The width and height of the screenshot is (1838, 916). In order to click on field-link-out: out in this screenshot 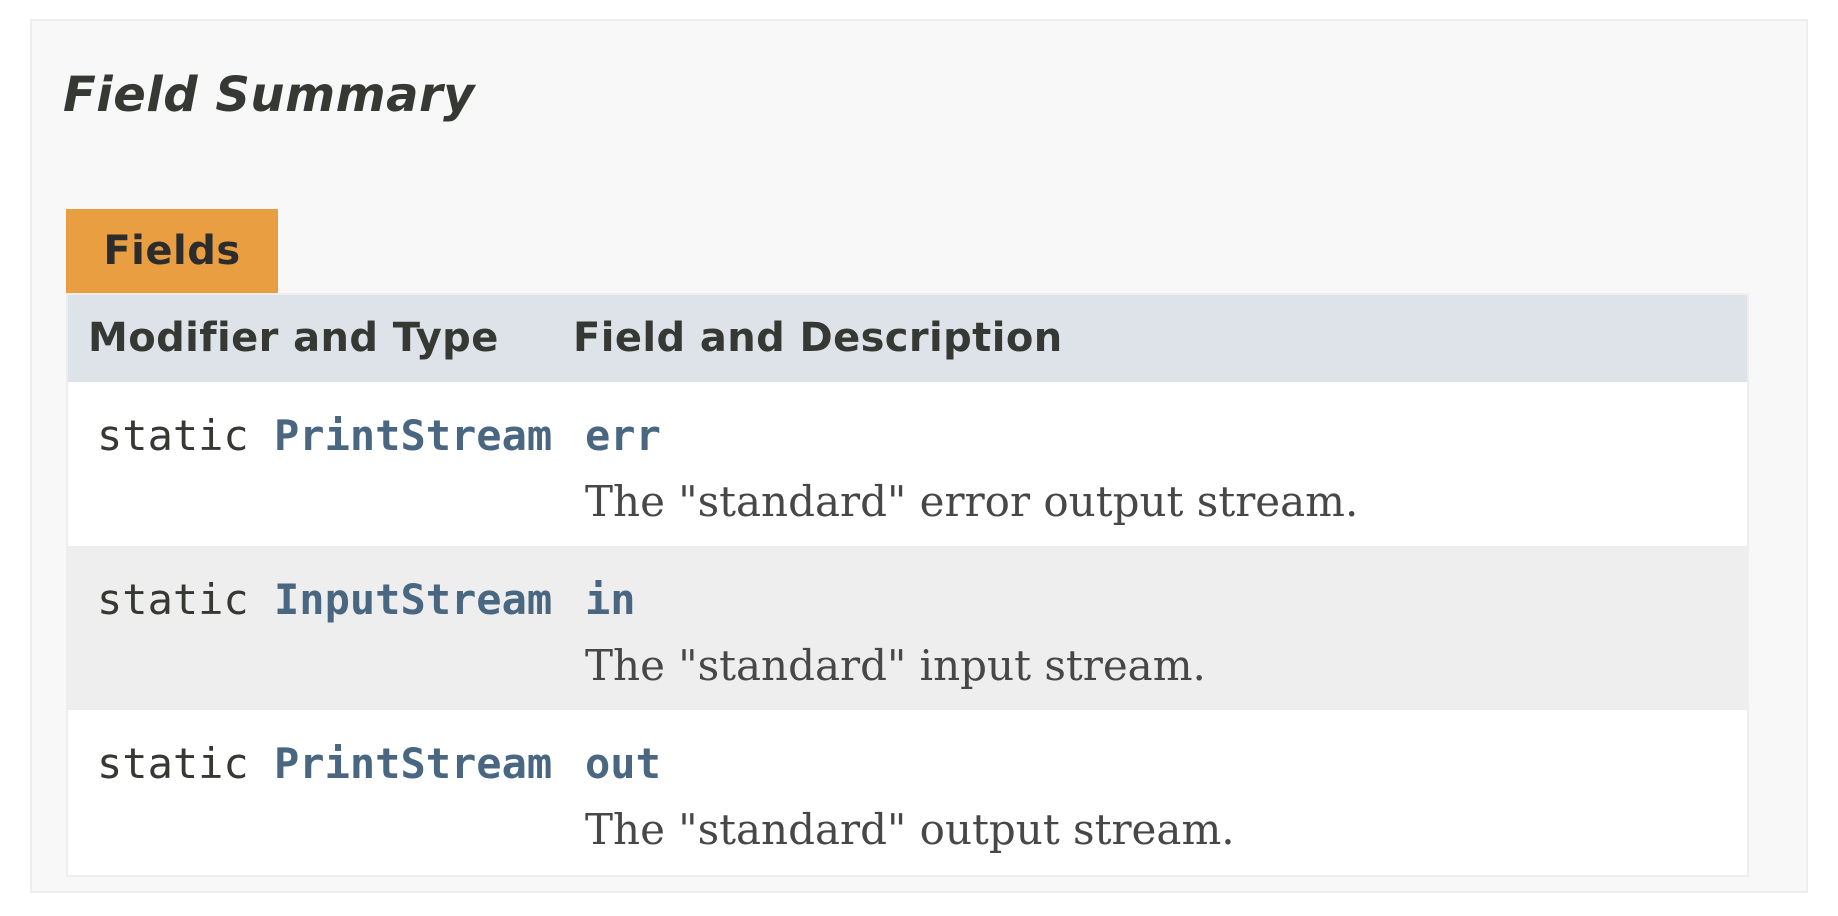, I will do `click(623, 764)`.